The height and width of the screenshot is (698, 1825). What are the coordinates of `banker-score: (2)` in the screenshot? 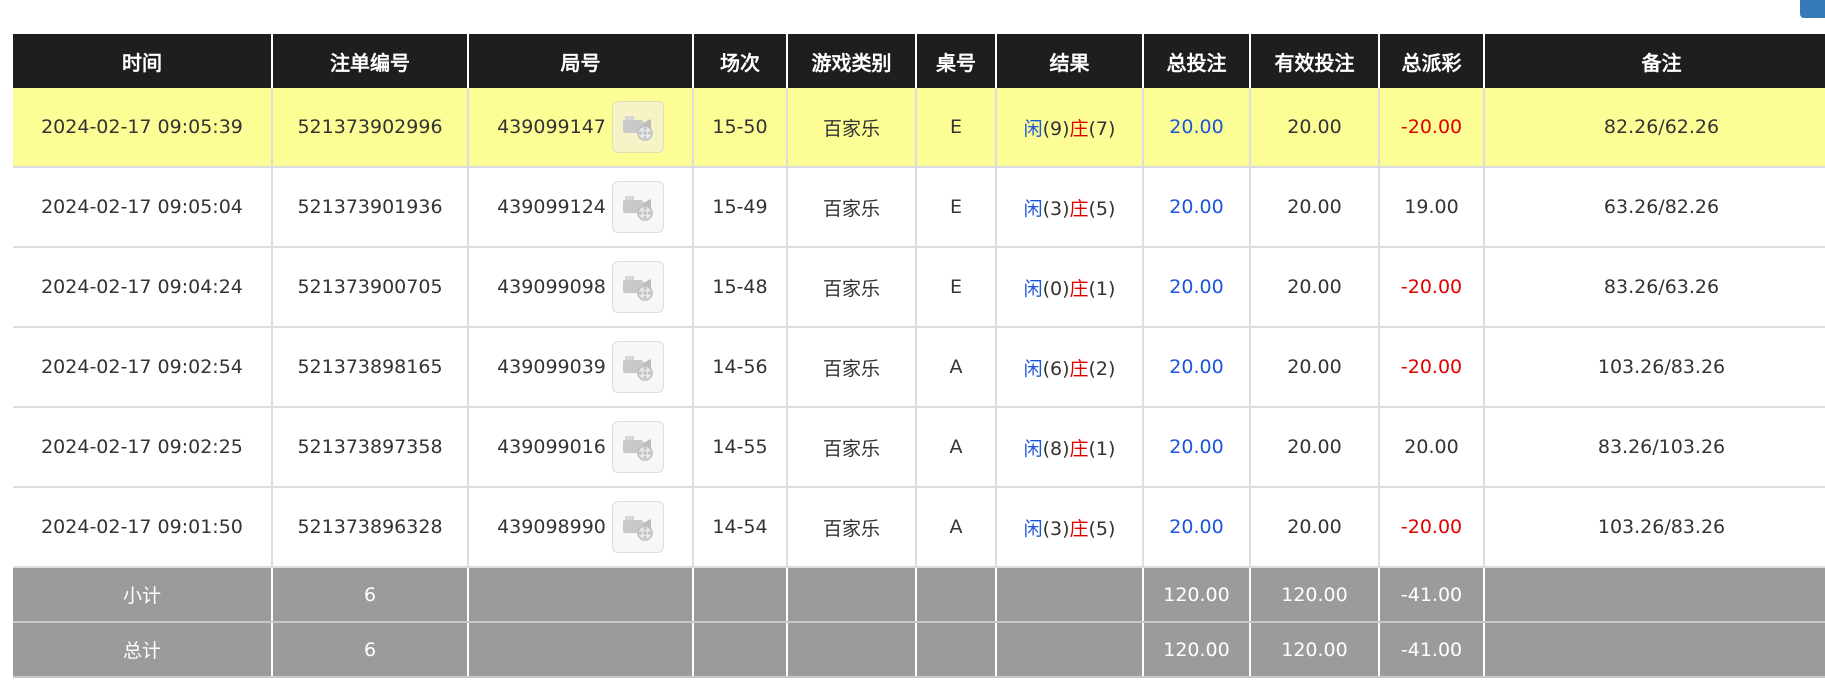 It's located at (1102, 368).